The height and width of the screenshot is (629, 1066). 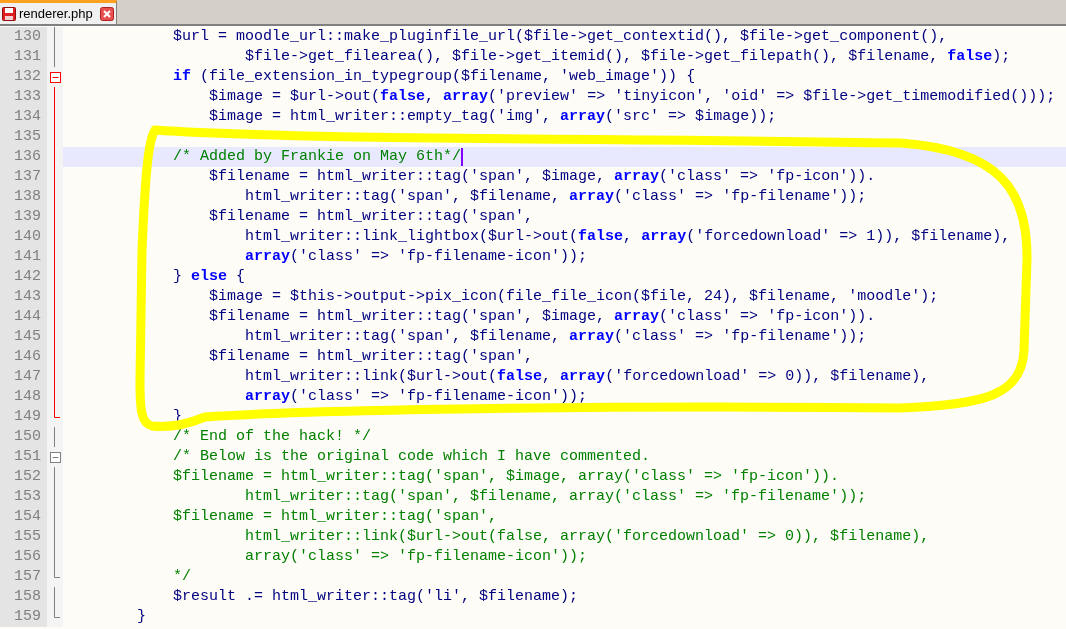 What do you see at coordinates (587, 537) in the screenshot?
I see `code-comment: html_writer::link($url->out(false, array('forcedownload' => 0)), $filename),` at bounding box center [587, 537].